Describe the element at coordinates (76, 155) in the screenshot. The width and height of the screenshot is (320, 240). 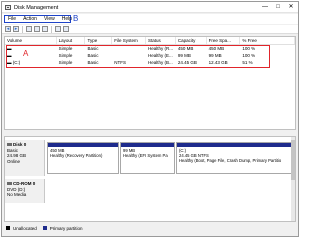
I see `partition-status: Healthy (Recovery Partition)` at that location.